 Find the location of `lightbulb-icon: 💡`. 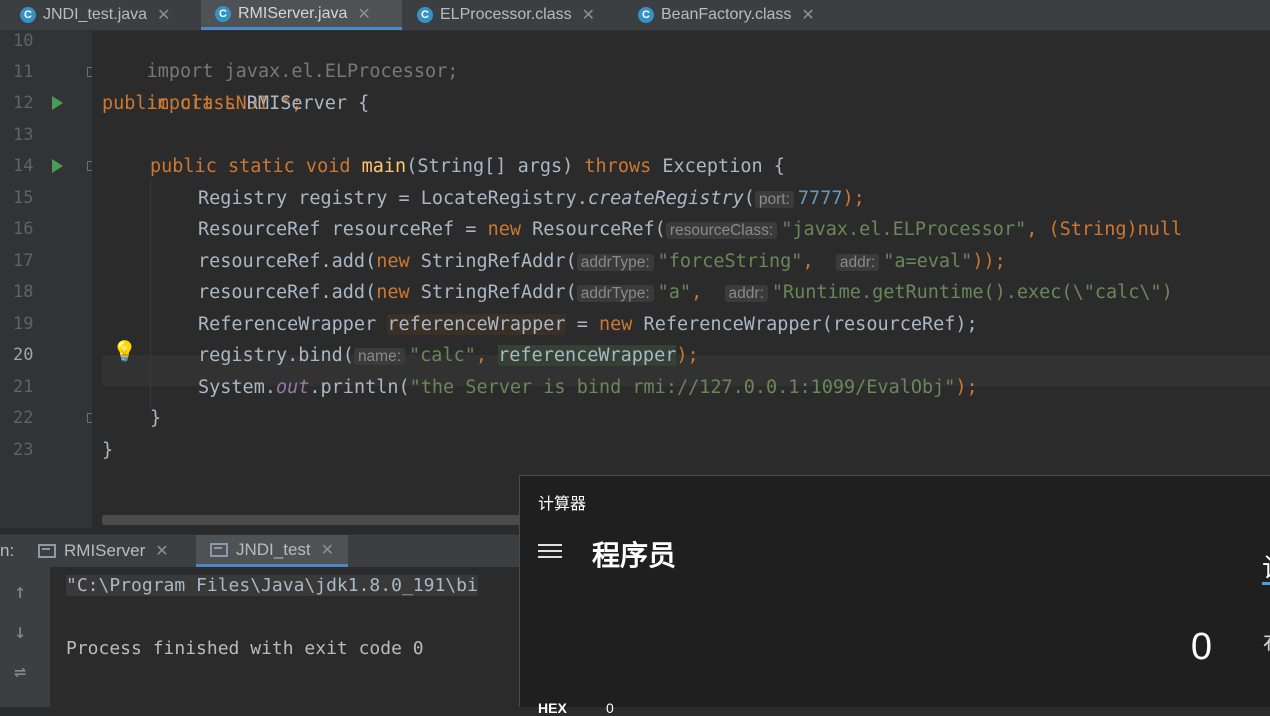

lightbulb-icon: 💡 is located at coordinates (124, 351).